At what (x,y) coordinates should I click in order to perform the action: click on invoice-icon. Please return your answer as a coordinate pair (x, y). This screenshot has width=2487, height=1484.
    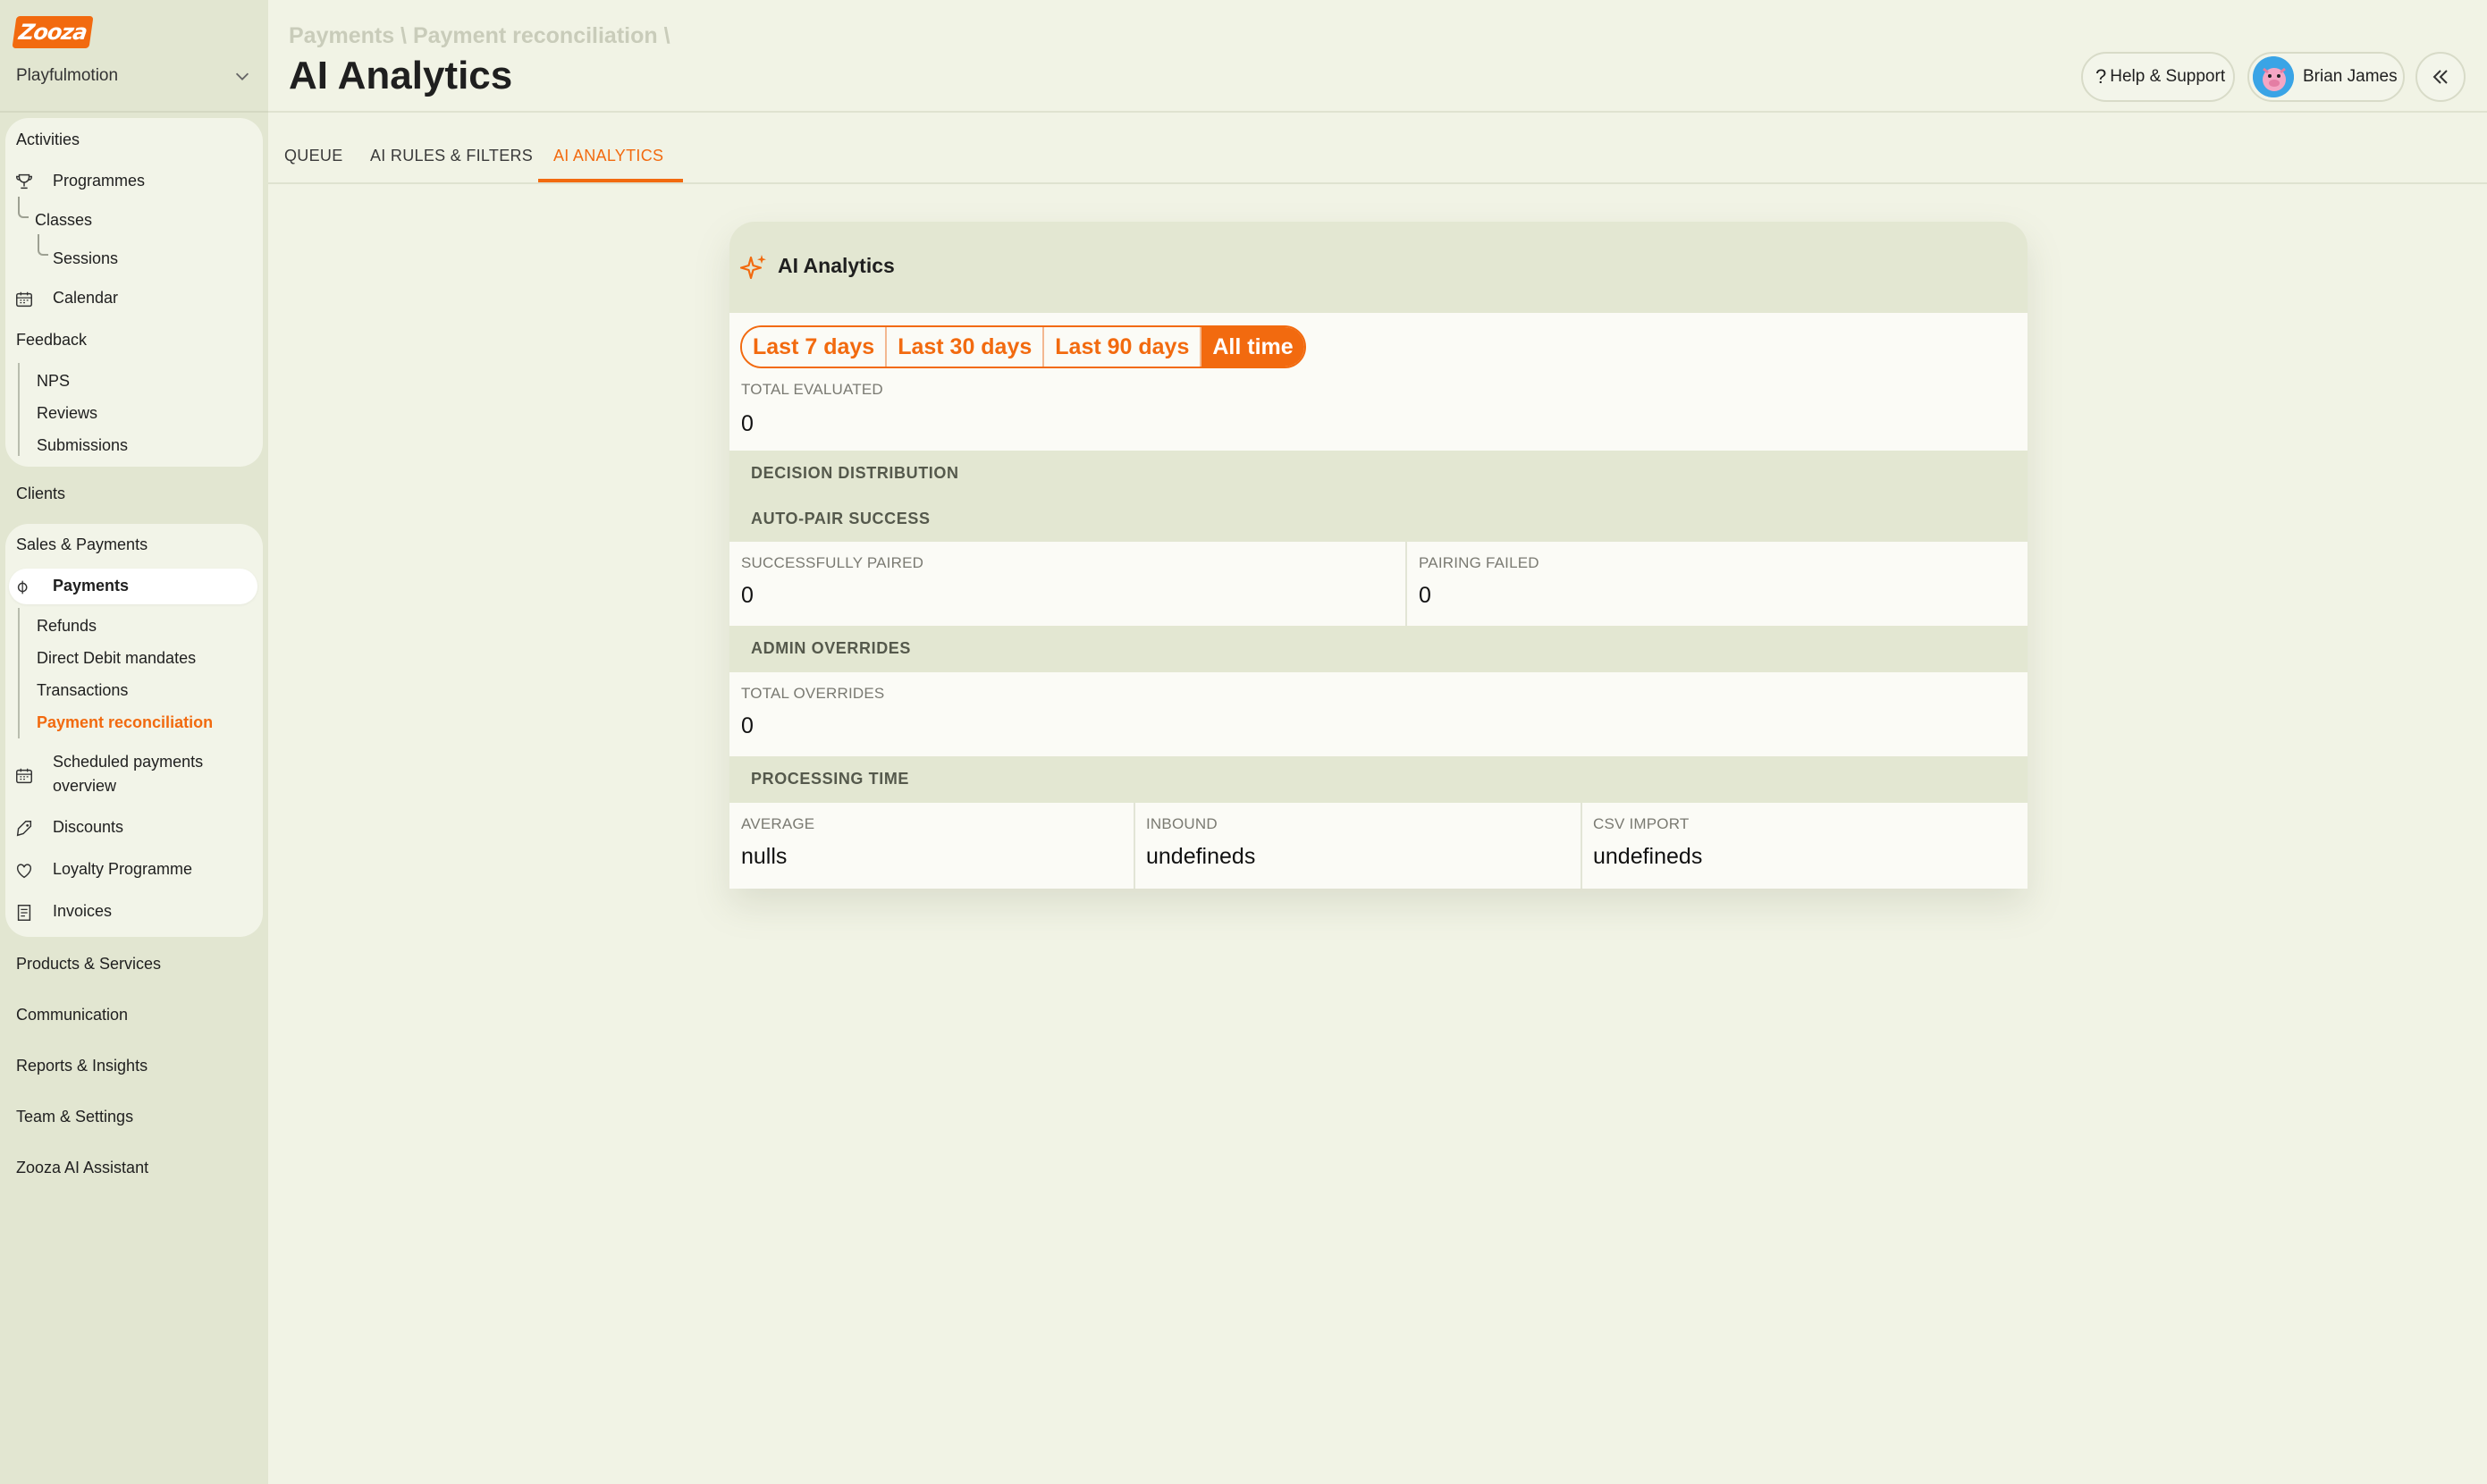
    Looking at the image, I should click on (24, 913).